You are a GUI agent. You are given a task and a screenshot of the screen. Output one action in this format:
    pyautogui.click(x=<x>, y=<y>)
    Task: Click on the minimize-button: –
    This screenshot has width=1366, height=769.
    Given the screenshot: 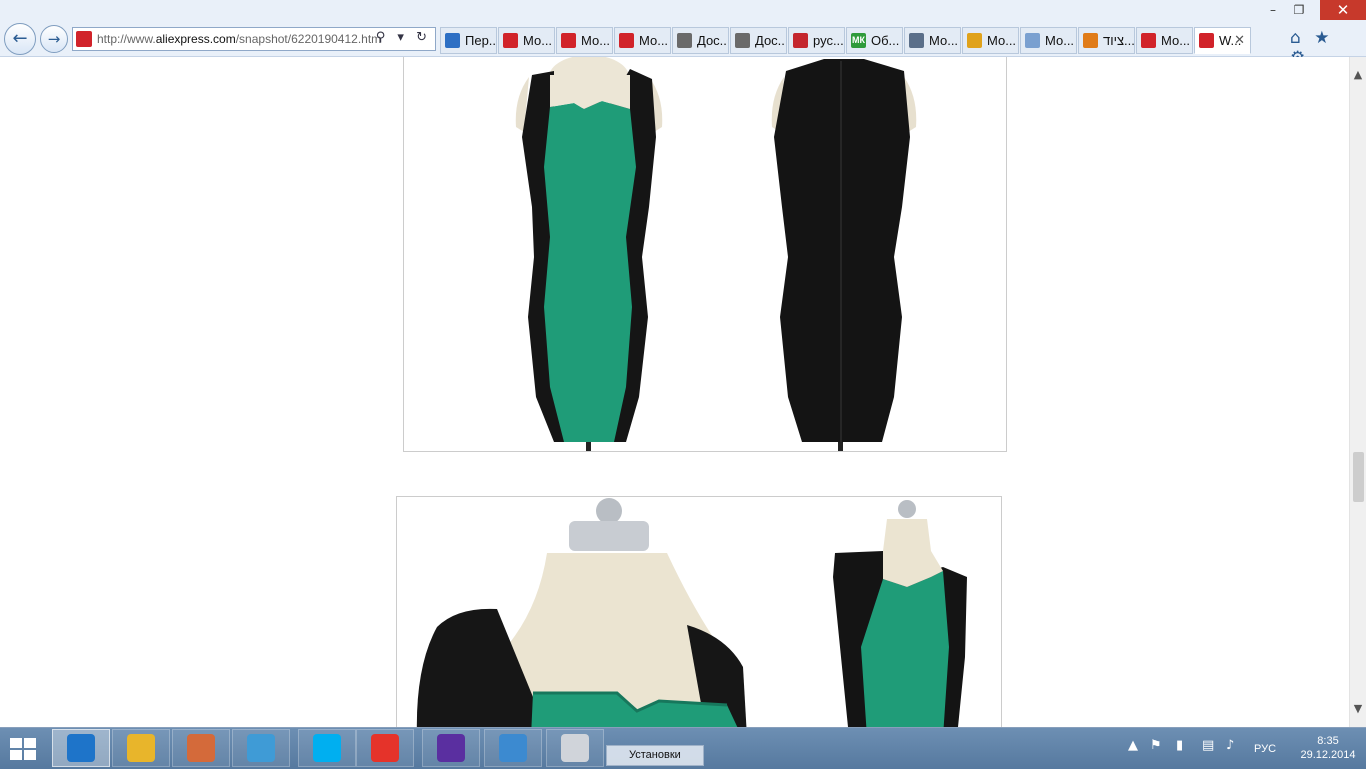 What is the action you would take?
    pyautogui.click(x=1273, y=10)
    